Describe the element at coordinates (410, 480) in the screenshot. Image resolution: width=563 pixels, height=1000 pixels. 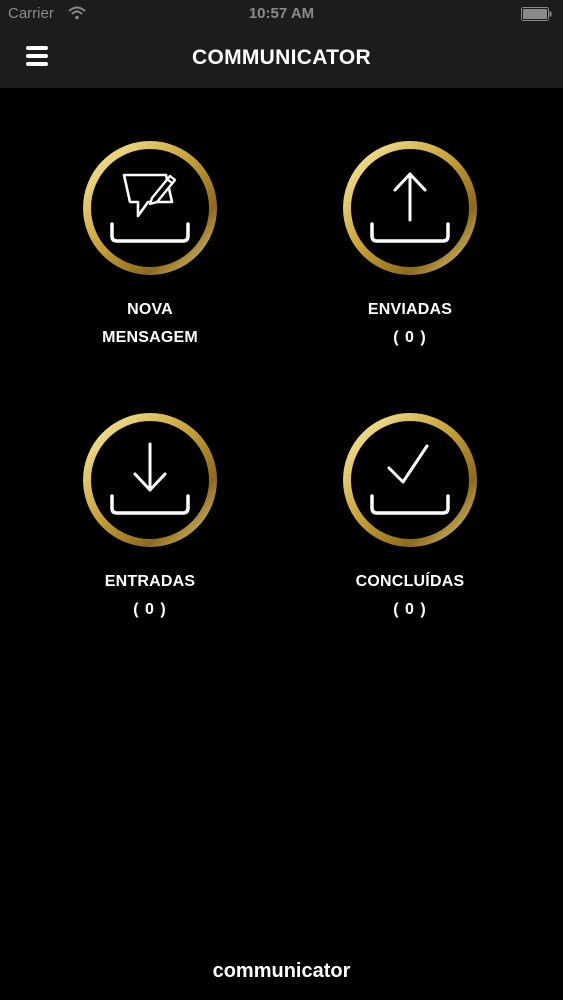
I see `check-tray-icon` at that location.